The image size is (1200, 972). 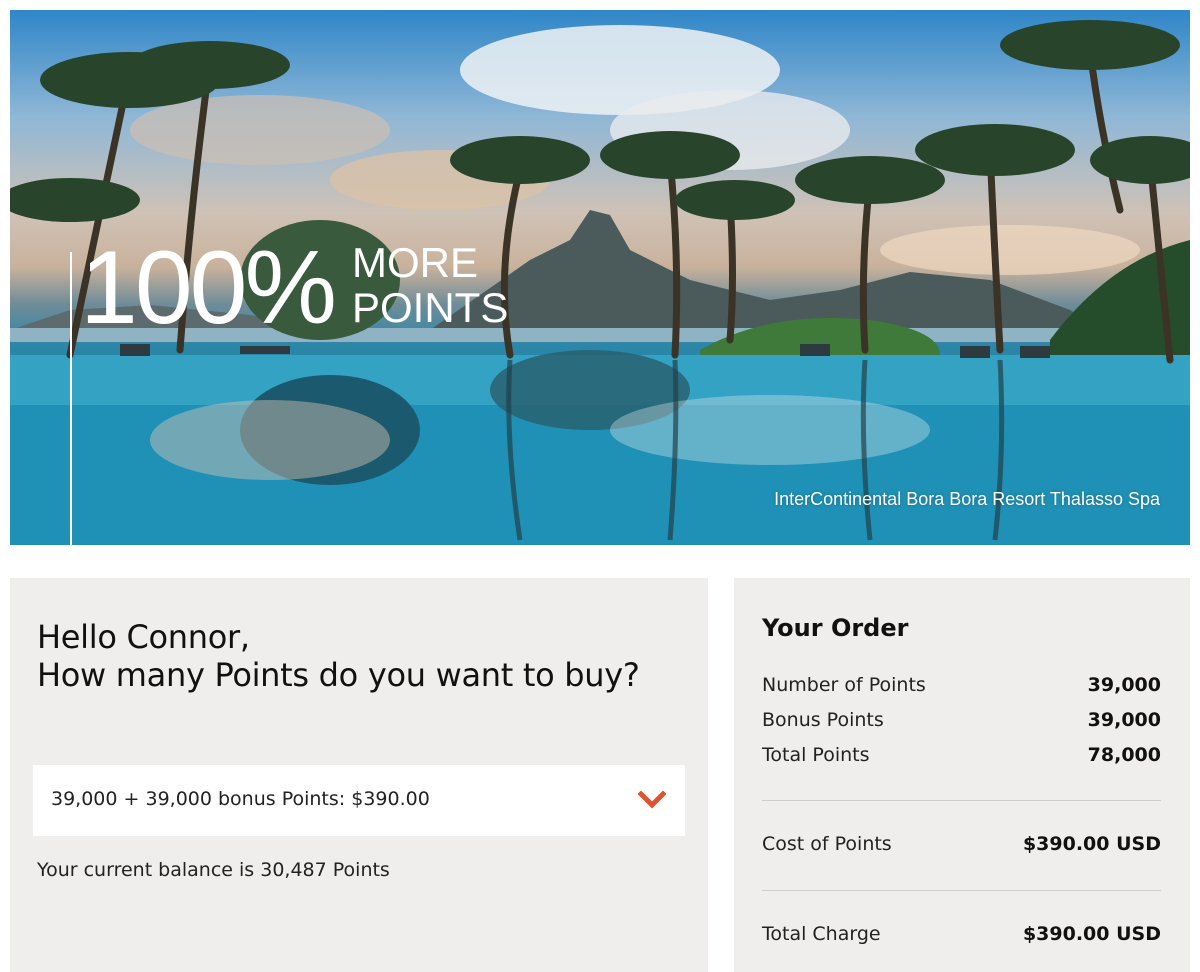 I want to click on order-row-label: Total Points, so click(x=816, y=755).